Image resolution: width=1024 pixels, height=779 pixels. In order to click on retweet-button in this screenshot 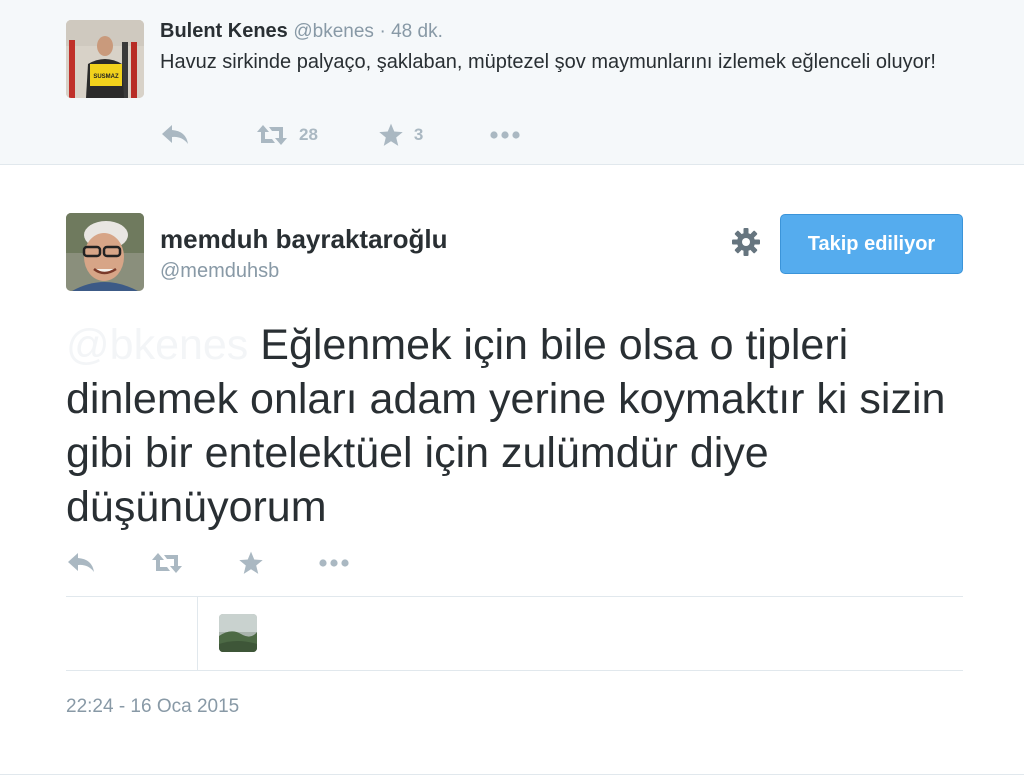, I will do `click(167, 563)`.